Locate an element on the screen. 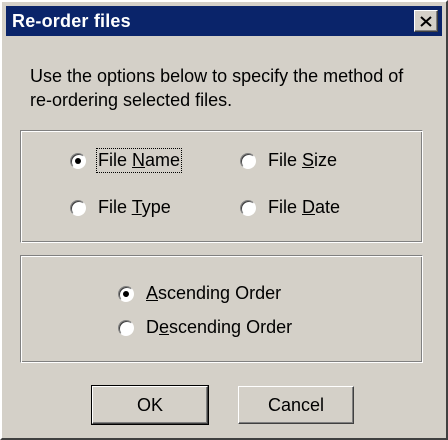  radio-file-name-label: File Name is located at coordinates (139, 160).